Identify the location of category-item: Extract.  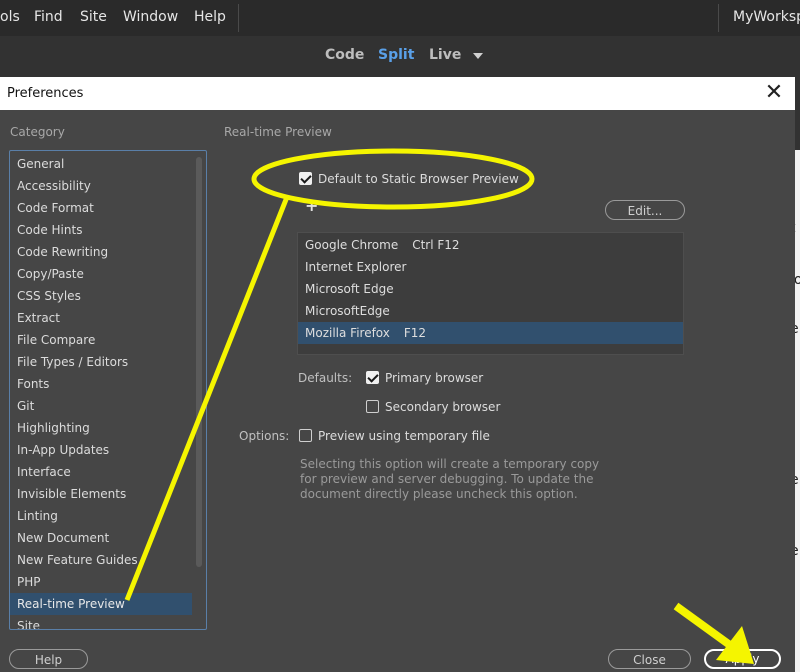
(101, 318).